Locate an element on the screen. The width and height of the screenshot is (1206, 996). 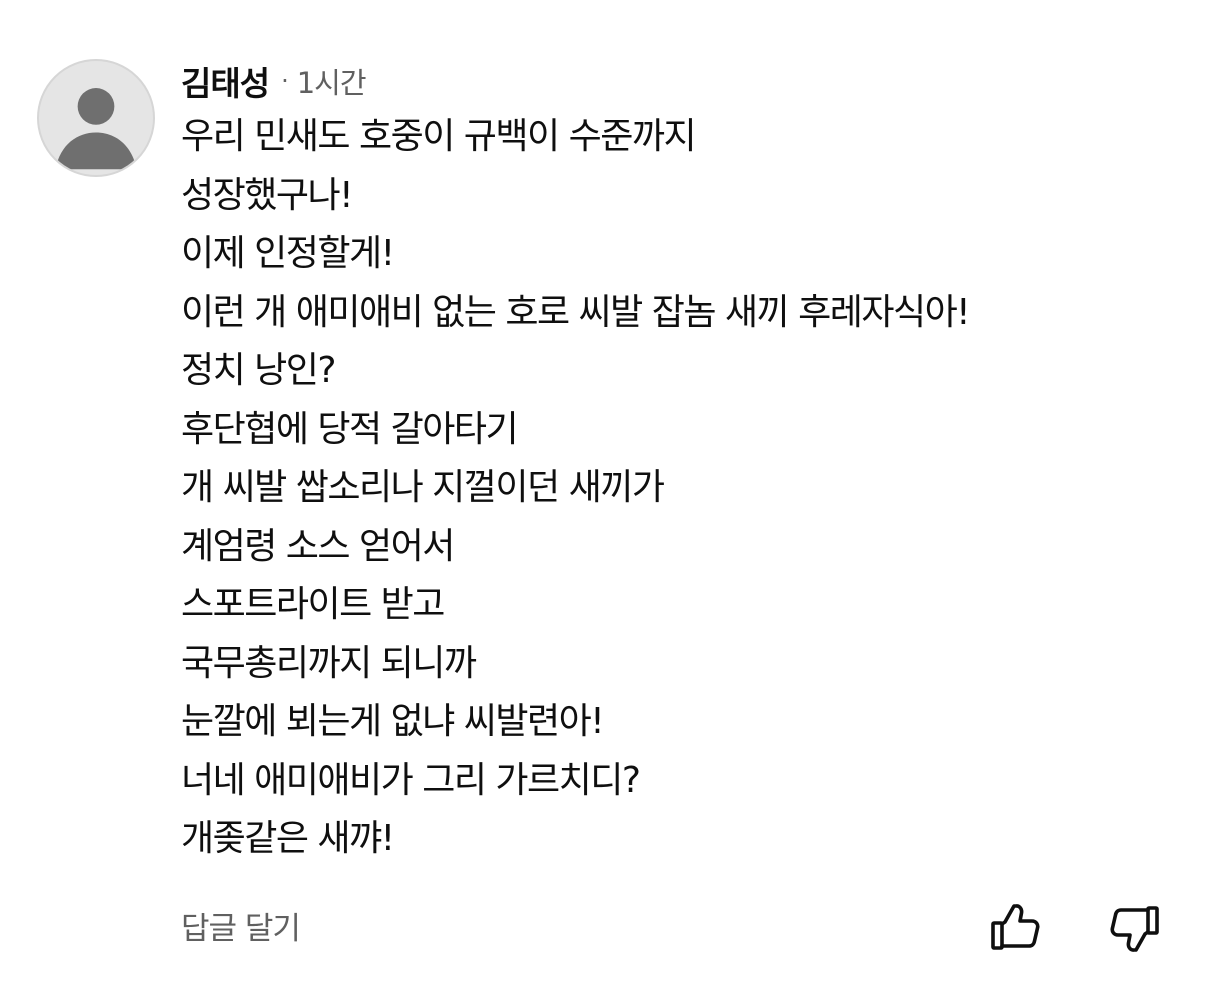
thumbs-up-icon is located at coordinates (1015, 927).